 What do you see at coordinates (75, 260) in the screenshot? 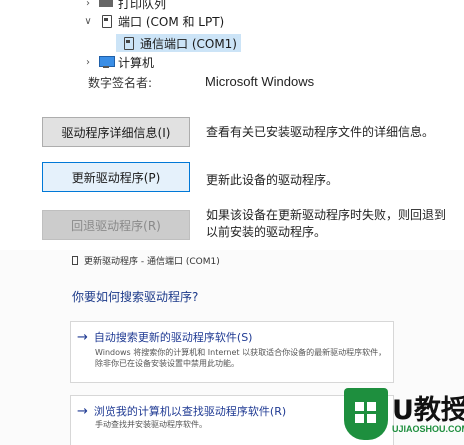
I see `device-icon` at bounding box center [75, 260].